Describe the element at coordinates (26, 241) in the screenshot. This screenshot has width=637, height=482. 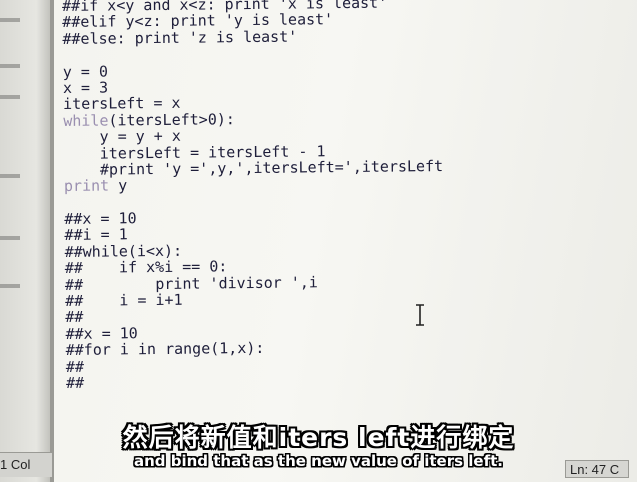
I see `left-panel` at that location.